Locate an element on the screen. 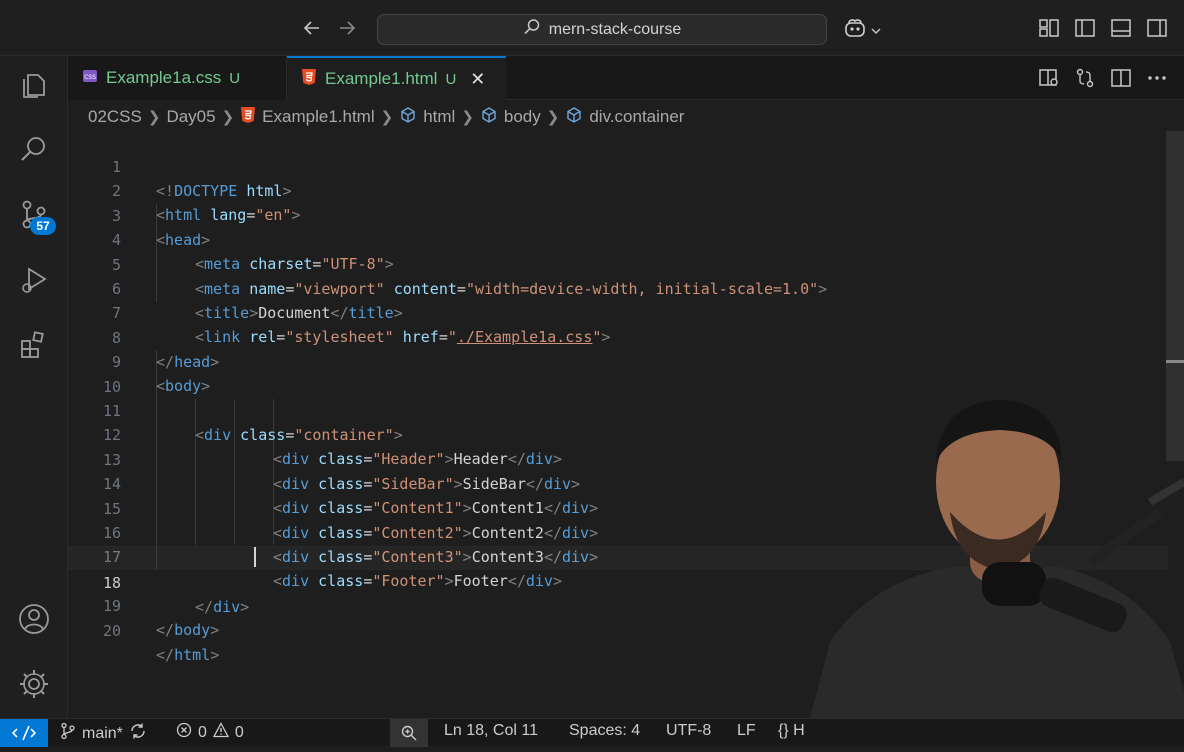  command-center-search: mern-stack-course is located at coordinates (602, 29).